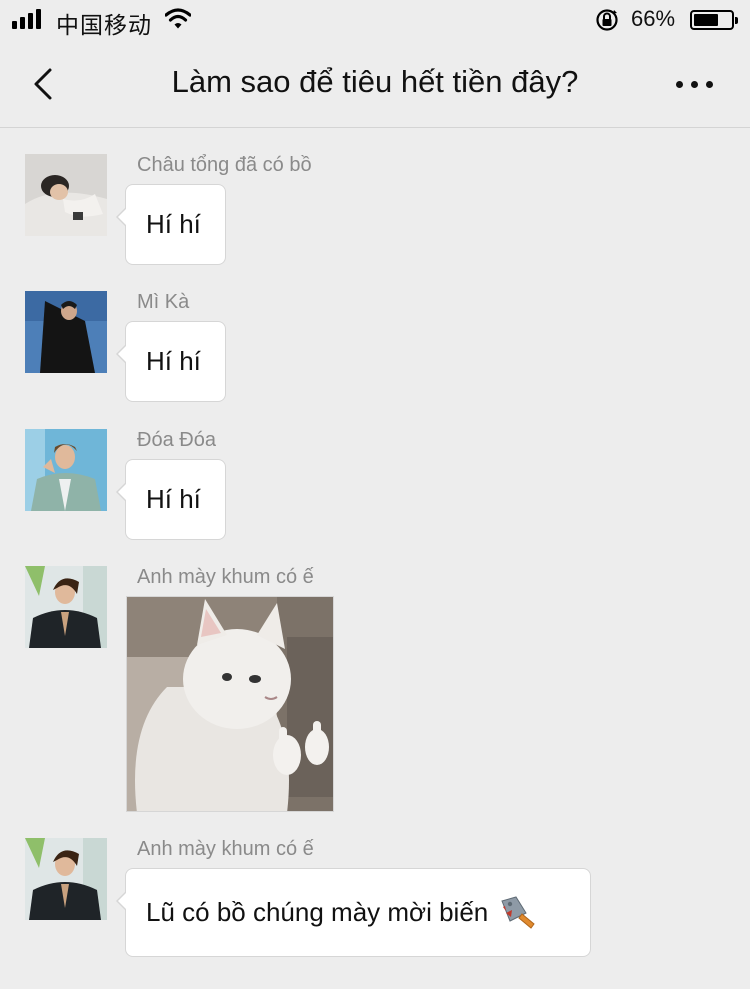  What do you see at coordinates (375, 81) in the screenshot?
I see `chat-title: Làm sao để tiêu hết tiền đây?` at bounding box center [375, 81].